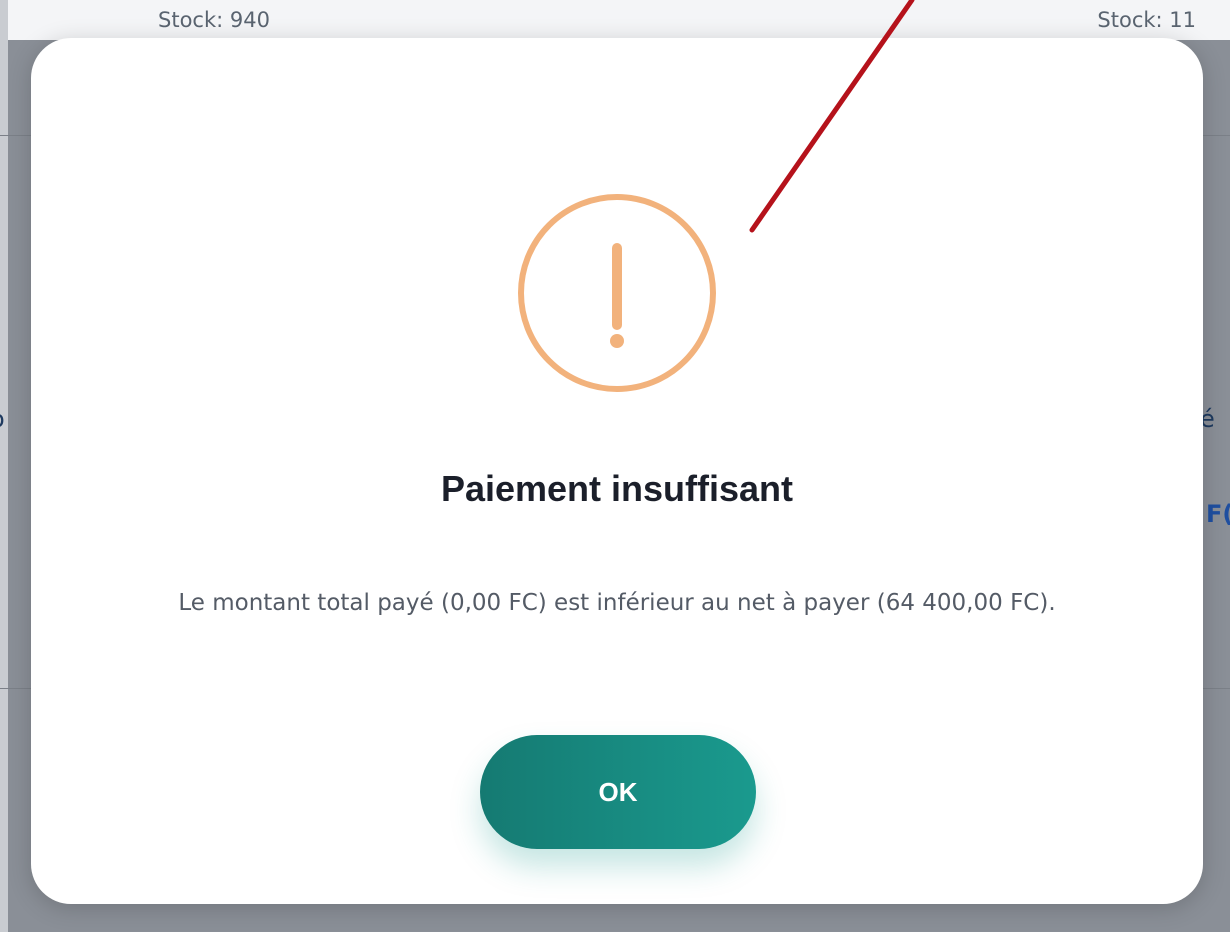 The width and height of the screenshot is (1230, 932). I want to click on exclamation-circle-icon, so click(617, 293).